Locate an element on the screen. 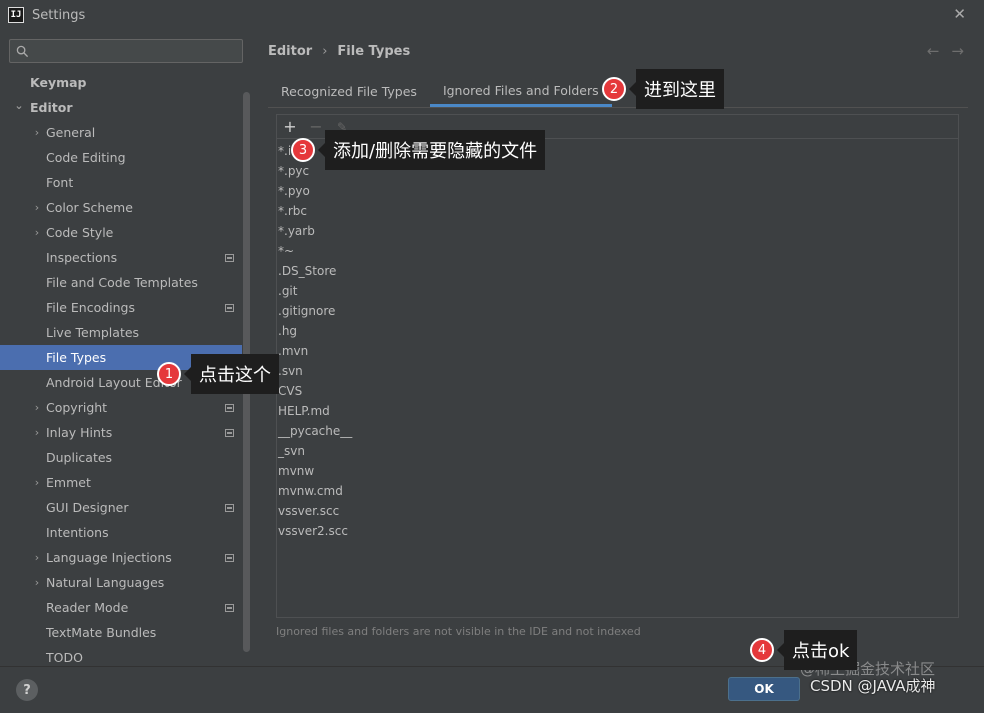 The image size is (984, 713). annotation-2-badge: 2 is located at coordinates (614, 89).